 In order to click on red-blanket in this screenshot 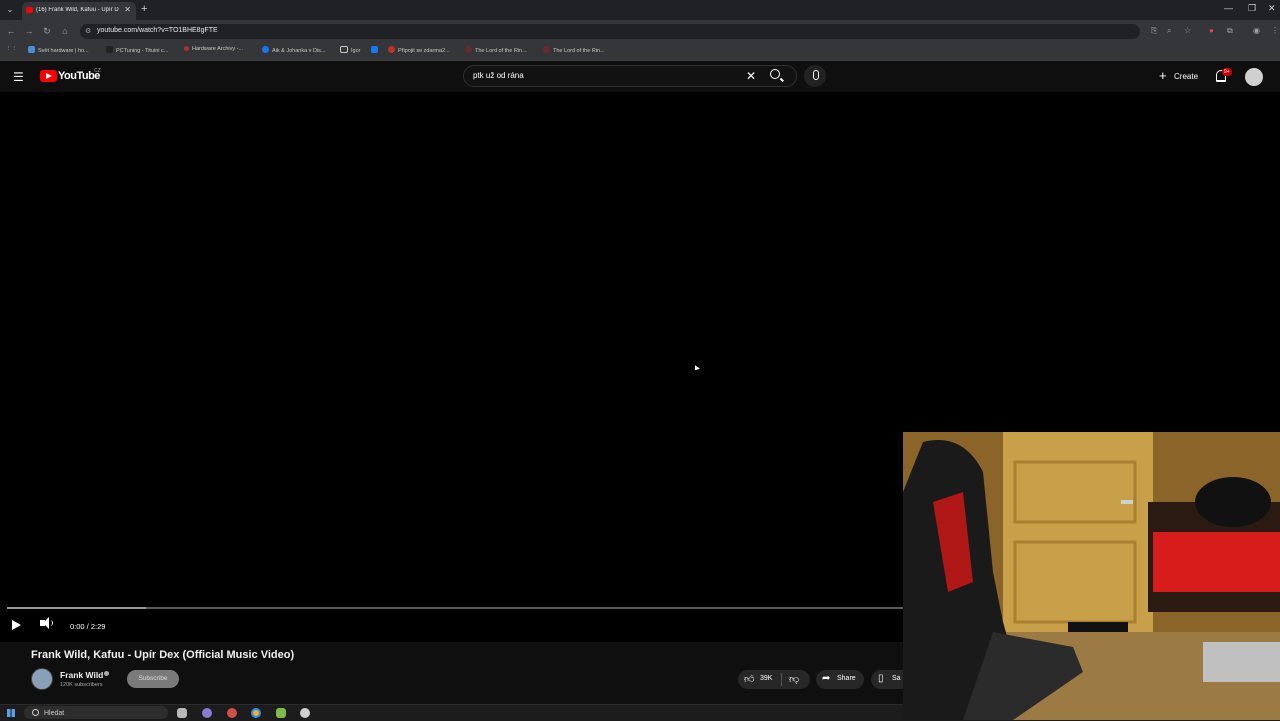, I will do `click(1216, 562)`.